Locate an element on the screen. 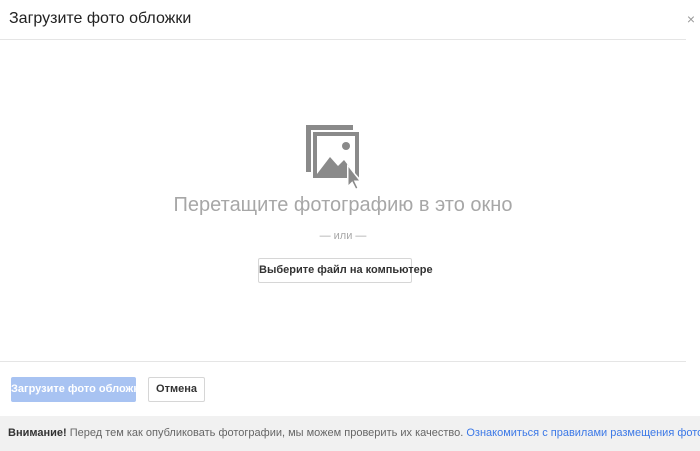 The height and width of the screenshot is (451, 700). notice-prefix: Внимание! is located at coordinates (37, 433).